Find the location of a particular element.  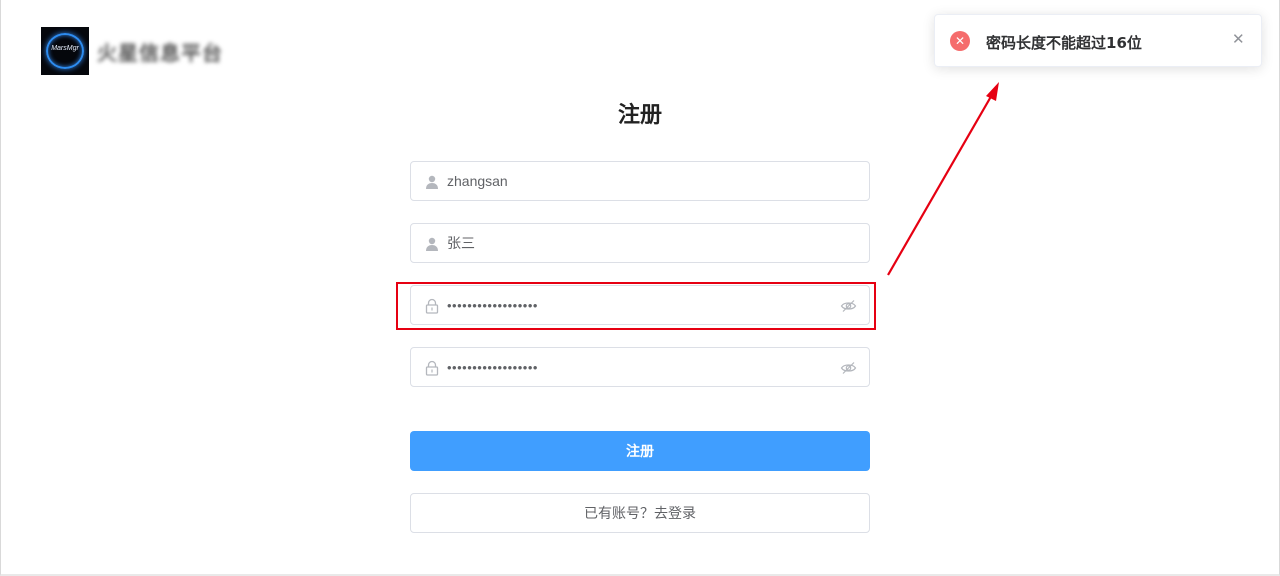

brand: MarsMgr 火星信息平台 is located at coordinates (132, 51).